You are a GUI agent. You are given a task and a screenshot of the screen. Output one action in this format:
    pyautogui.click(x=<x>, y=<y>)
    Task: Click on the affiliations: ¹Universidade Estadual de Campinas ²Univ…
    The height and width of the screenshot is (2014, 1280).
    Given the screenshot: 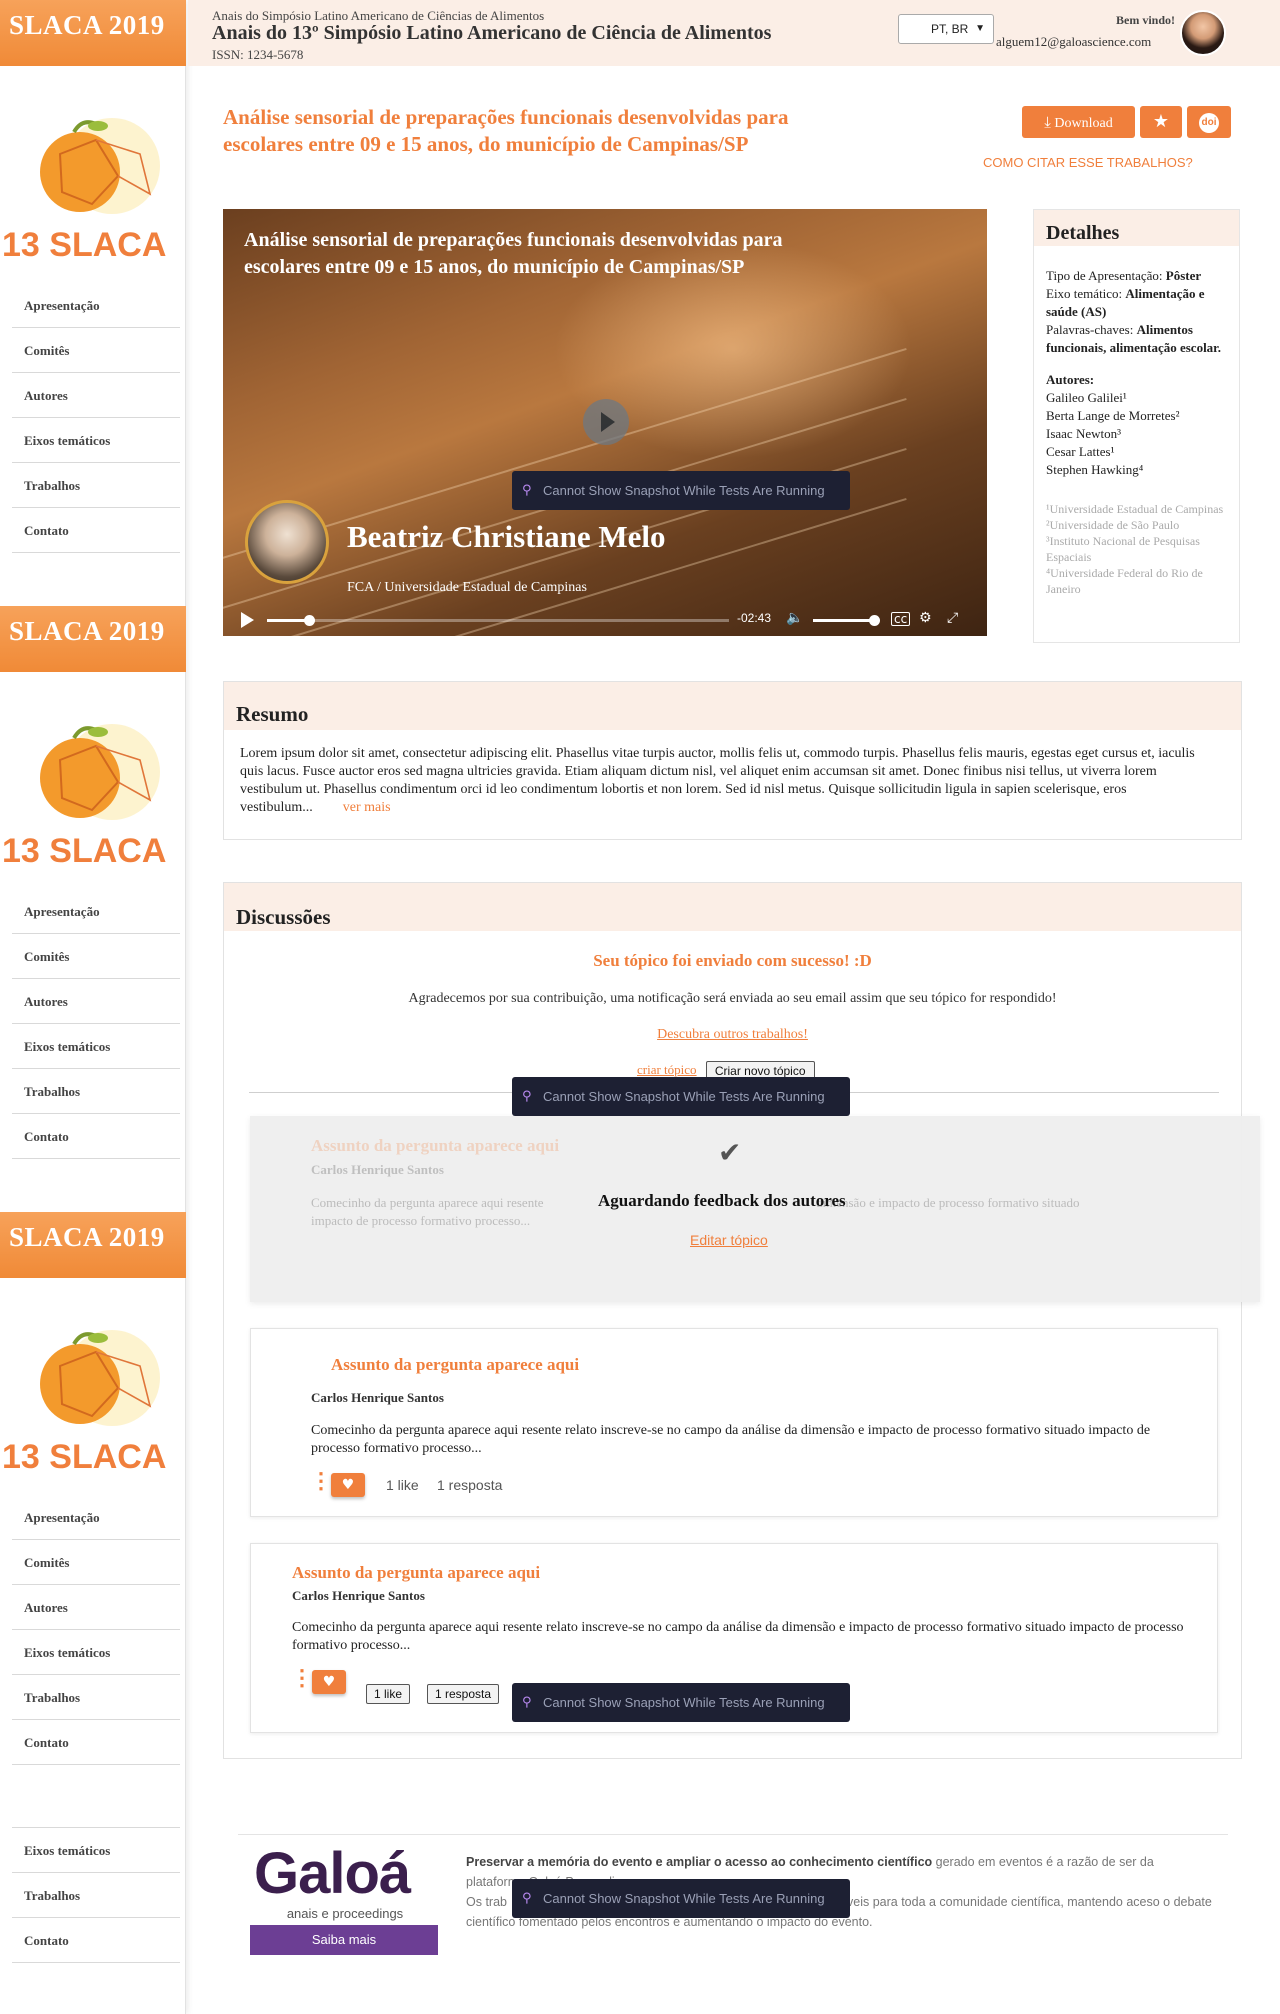 What is the action you would take?
    pyautogui.click(x=1135, y=549)
    